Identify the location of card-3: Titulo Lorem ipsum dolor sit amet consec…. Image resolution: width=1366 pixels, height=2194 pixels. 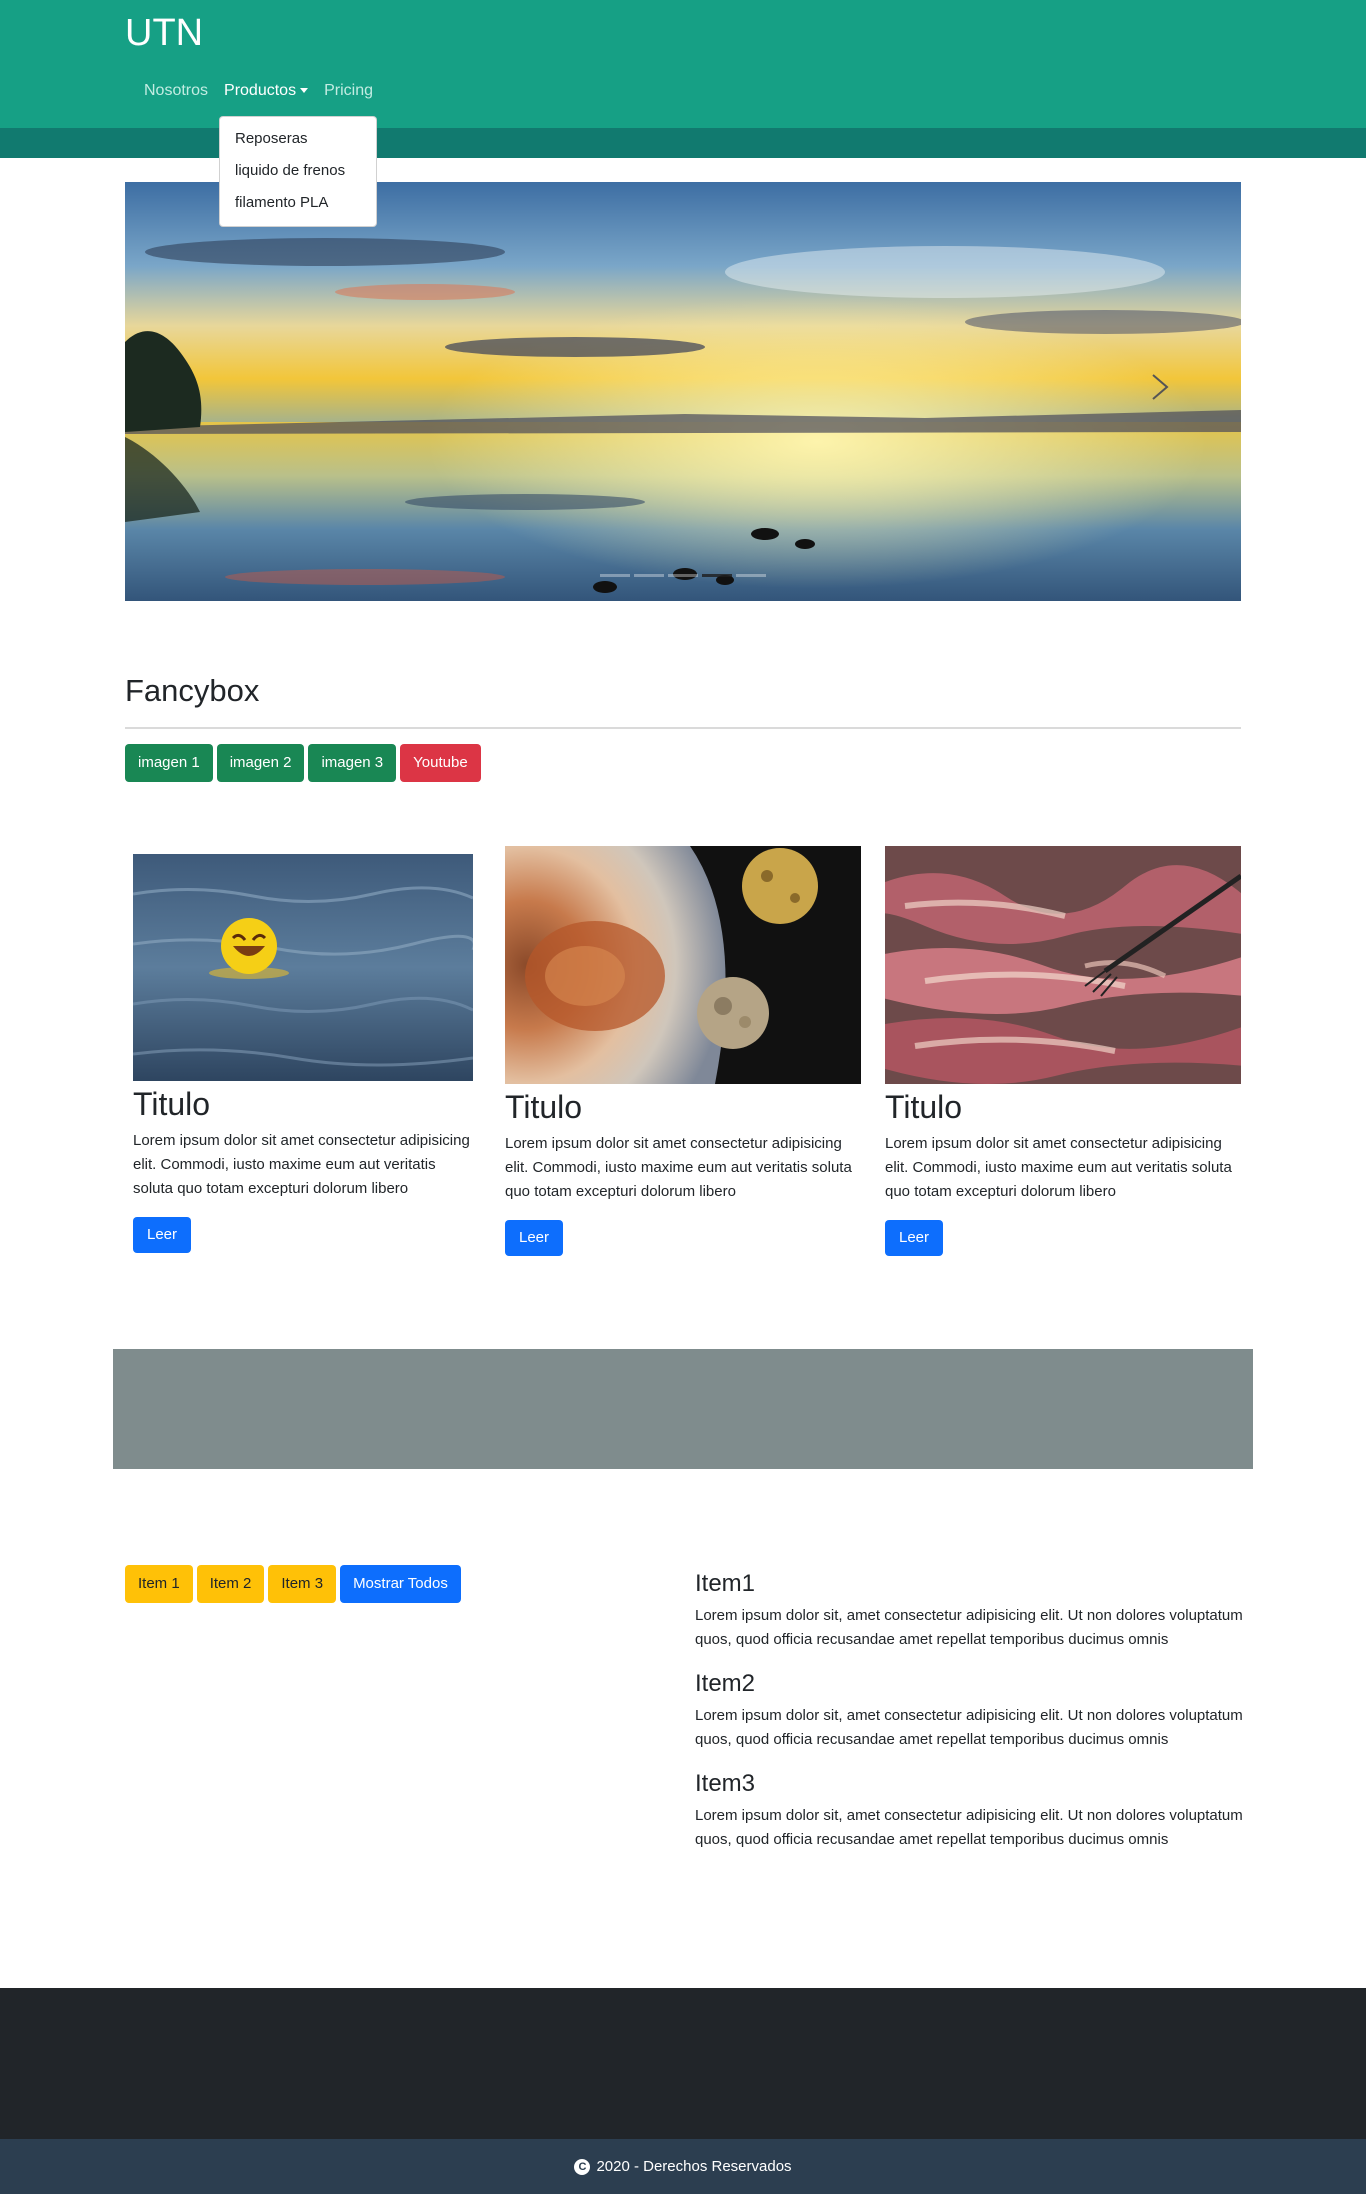
(1063, 1051).